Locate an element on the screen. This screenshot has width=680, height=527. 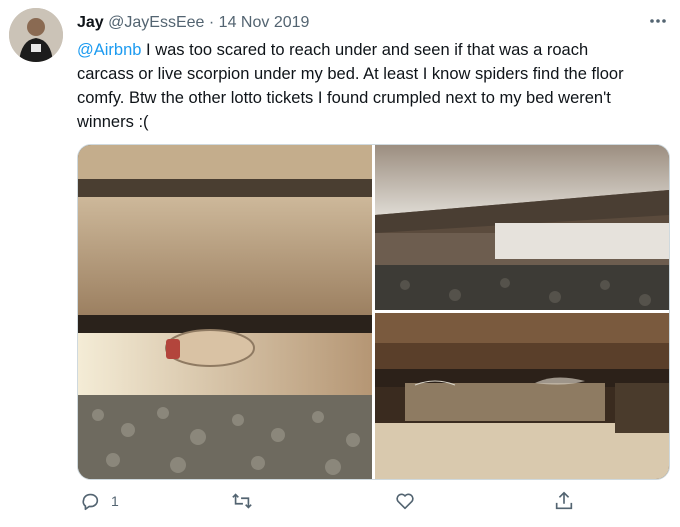
share-button is located at coordinates (564, 501).